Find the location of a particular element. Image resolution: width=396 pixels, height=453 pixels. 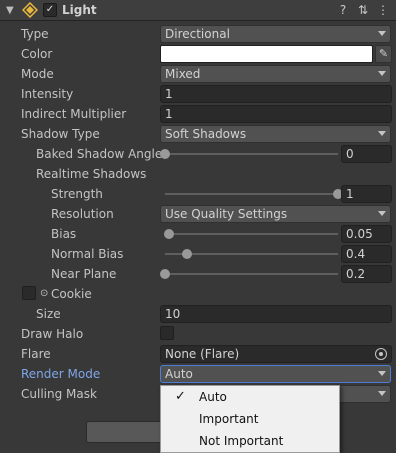

row-bias: Bias 0.05 is located at coordinates (198, 235).